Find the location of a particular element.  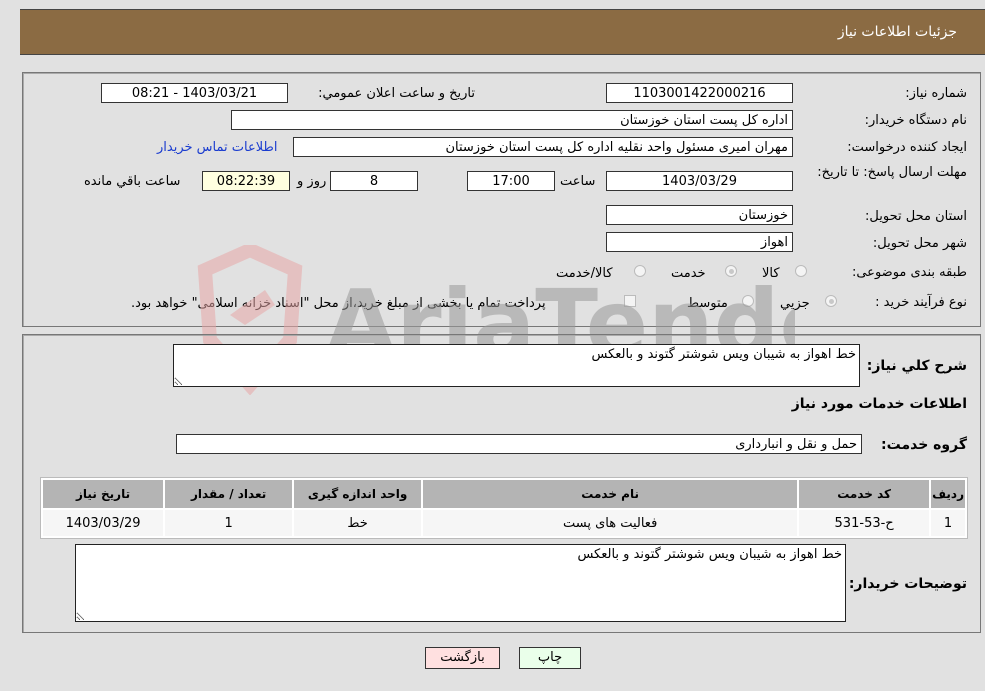

buyer-org-label: نام دستگاه خریدار: is located at coordinates (915, 120).